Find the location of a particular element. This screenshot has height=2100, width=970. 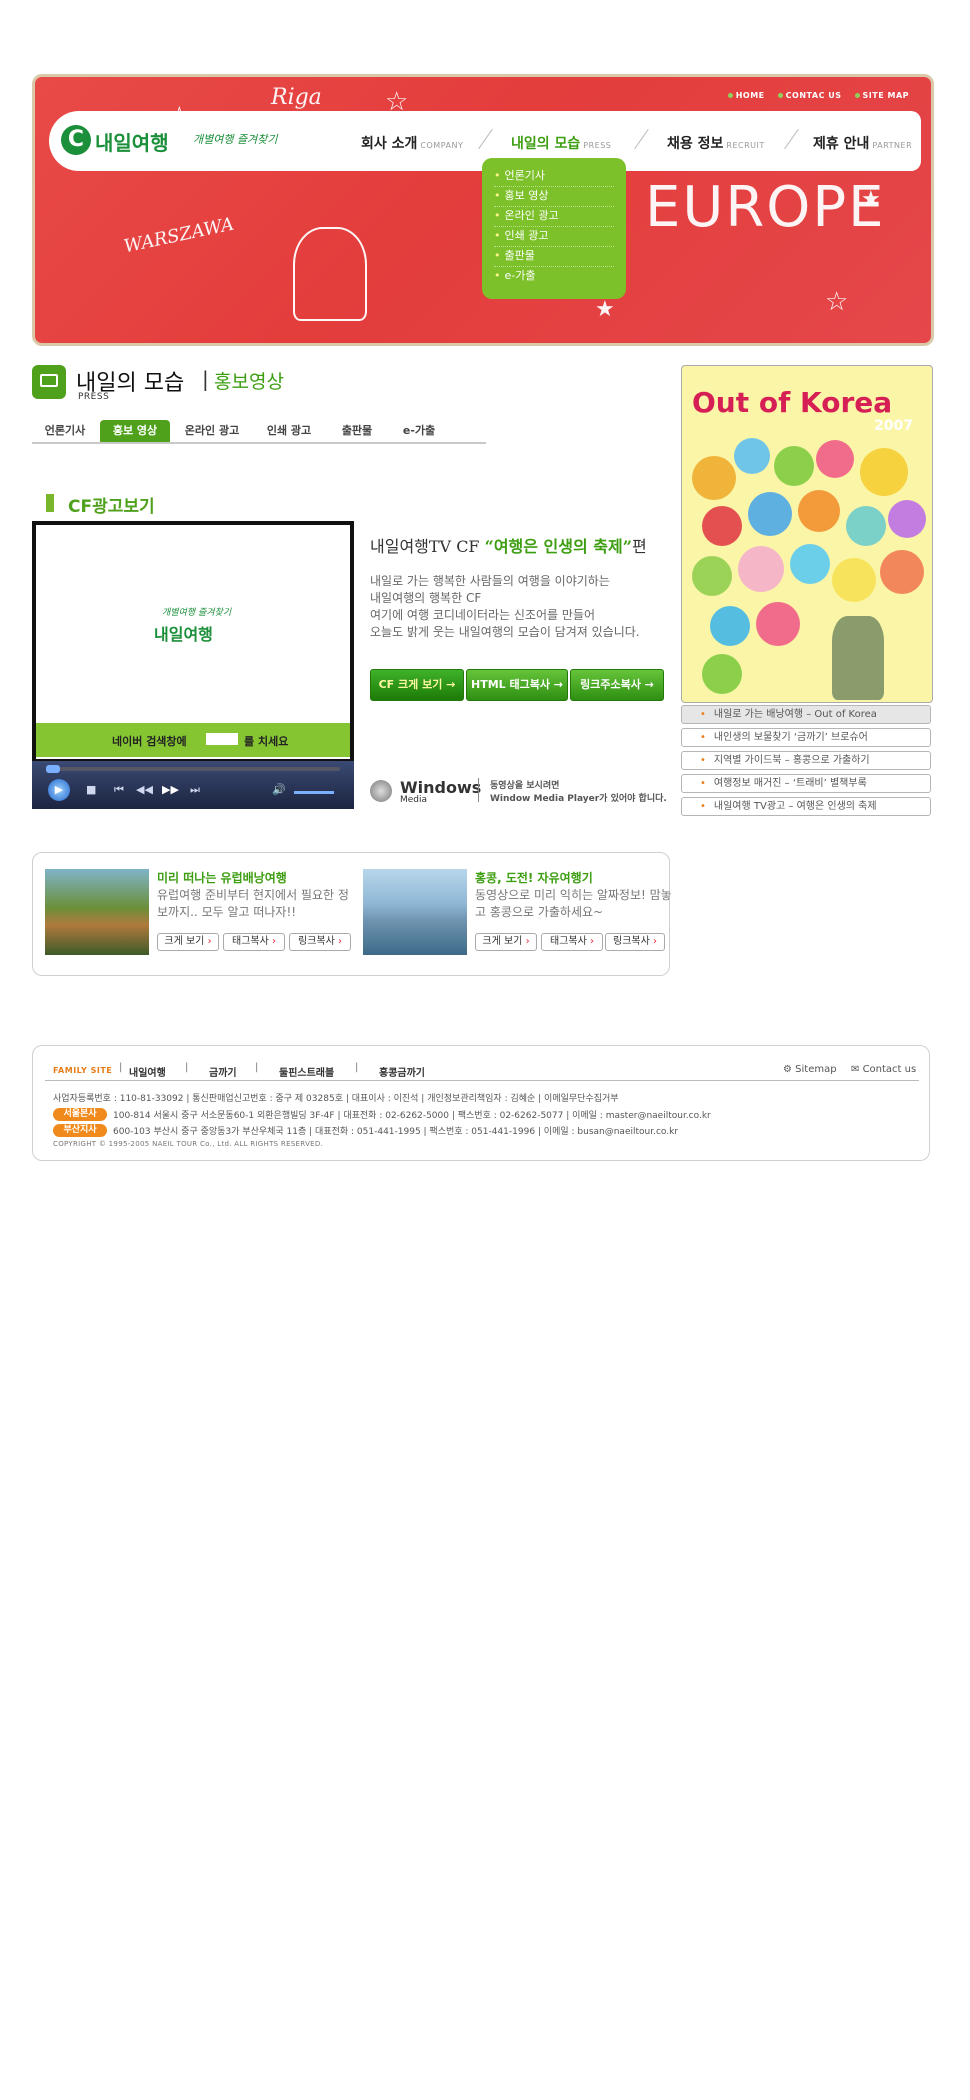

previous-icon: ⏮ is located at coordinates (119, 790).